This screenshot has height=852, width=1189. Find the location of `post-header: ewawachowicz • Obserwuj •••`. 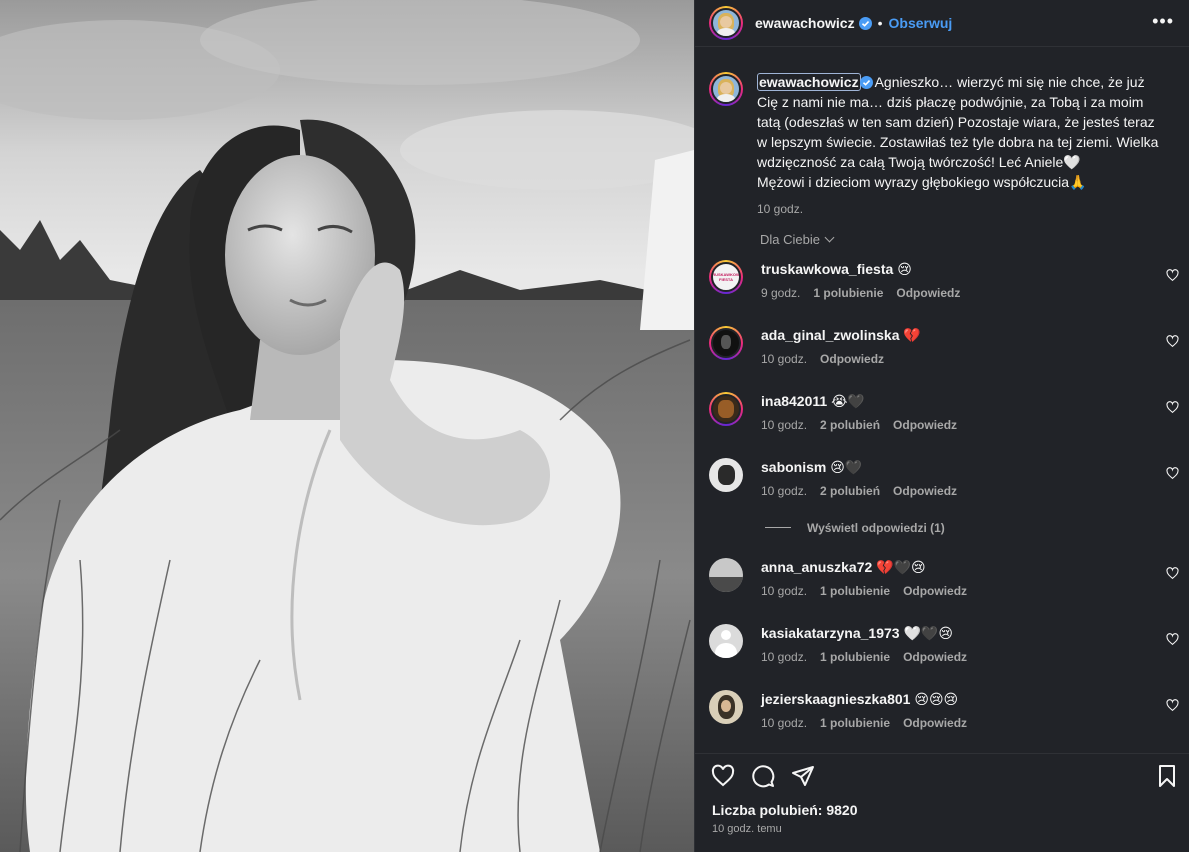

post-header: ewawachowicz • Obserwuj ••• is located at coordinates (942, 23).